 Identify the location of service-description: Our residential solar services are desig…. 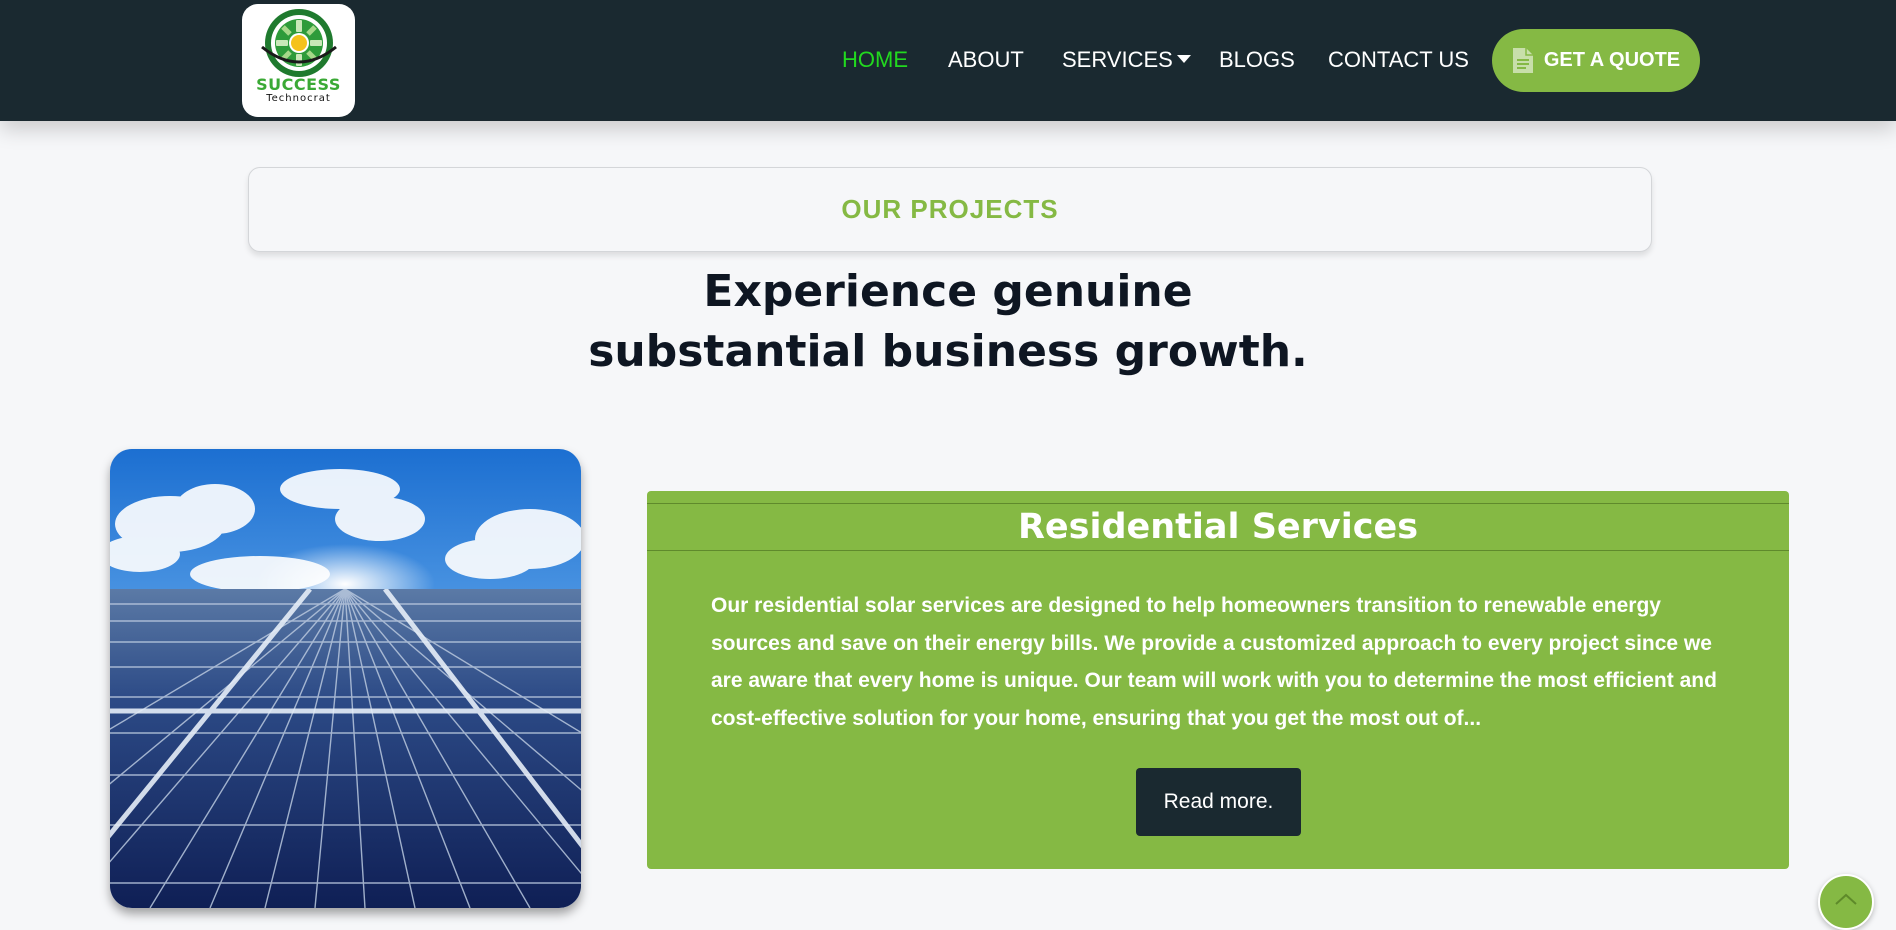
(1214, 662).